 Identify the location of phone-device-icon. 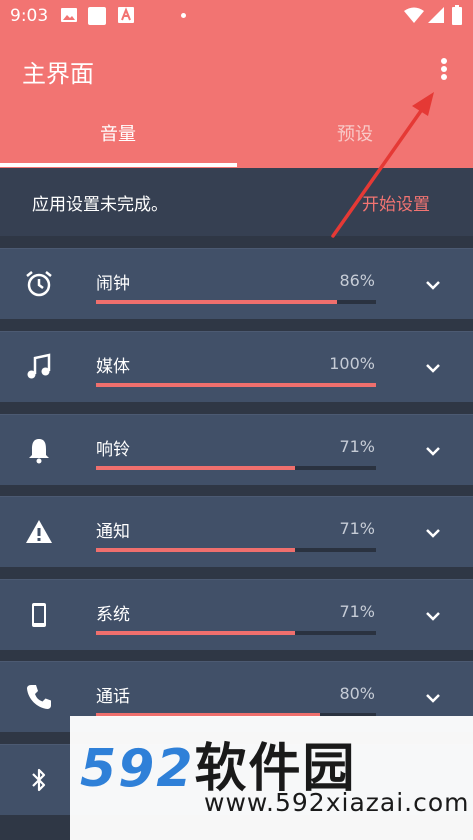
(39, 615).